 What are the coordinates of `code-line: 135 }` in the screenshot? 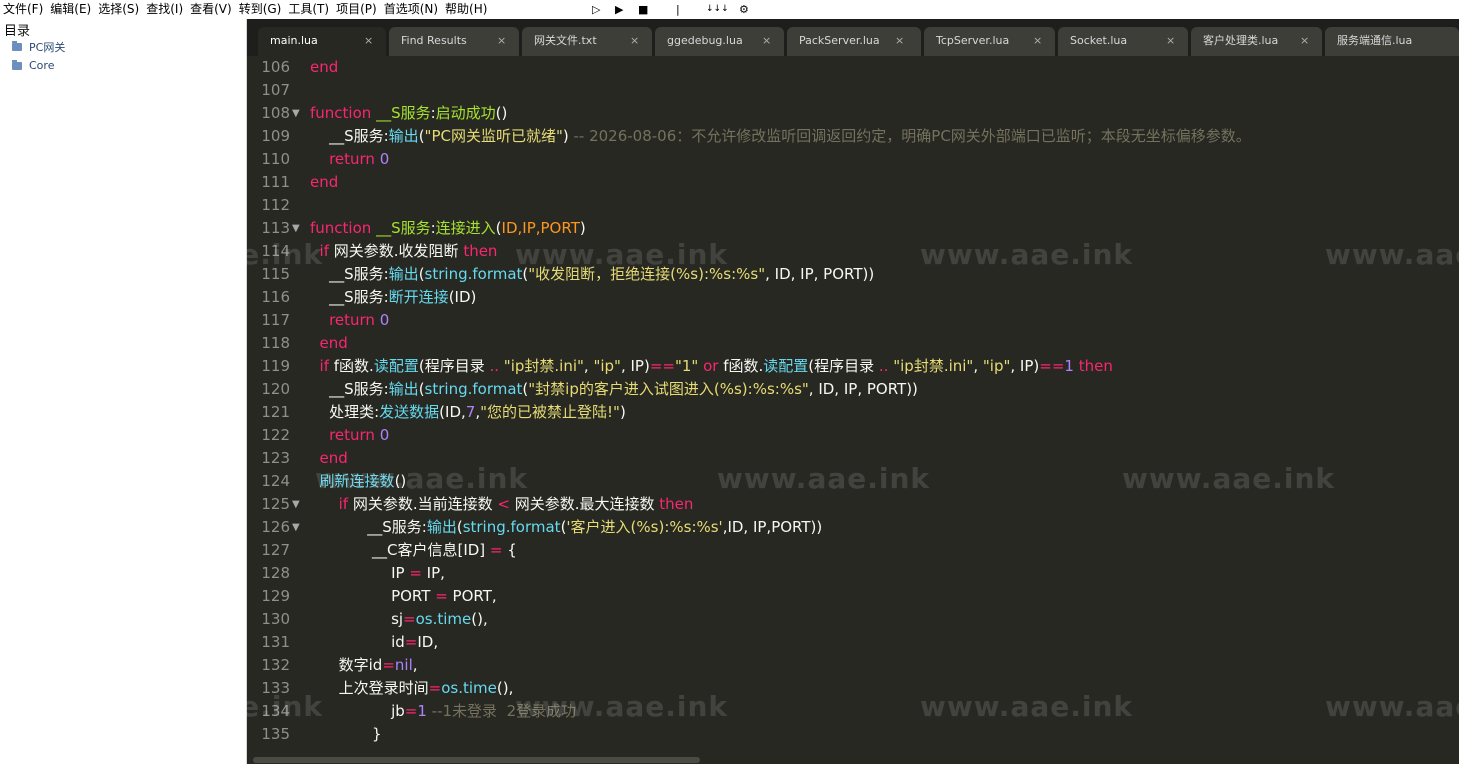 It's located at (853, 734).